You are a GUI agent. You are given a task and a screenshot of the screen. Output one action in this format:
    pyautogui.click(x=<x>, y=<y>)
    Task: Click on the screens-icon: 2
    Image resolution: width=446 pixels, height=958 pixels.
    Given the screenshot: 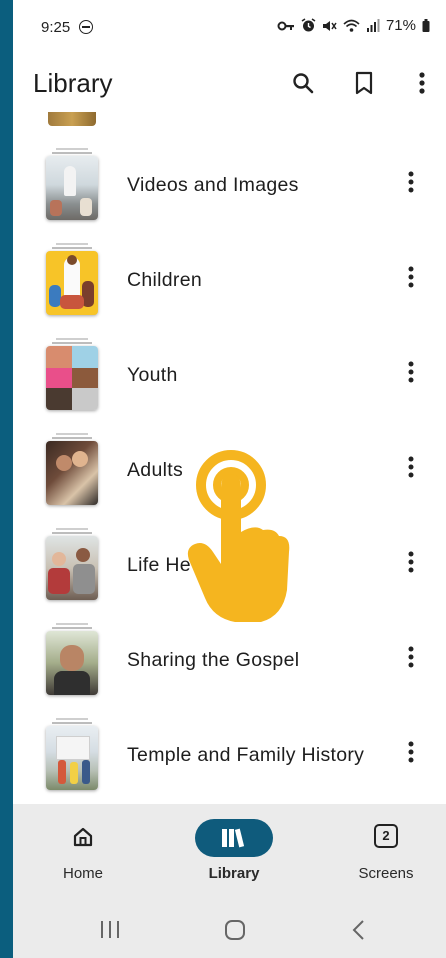 What is the action you would take?
    pyautogui.click(x=386, y=836)
    